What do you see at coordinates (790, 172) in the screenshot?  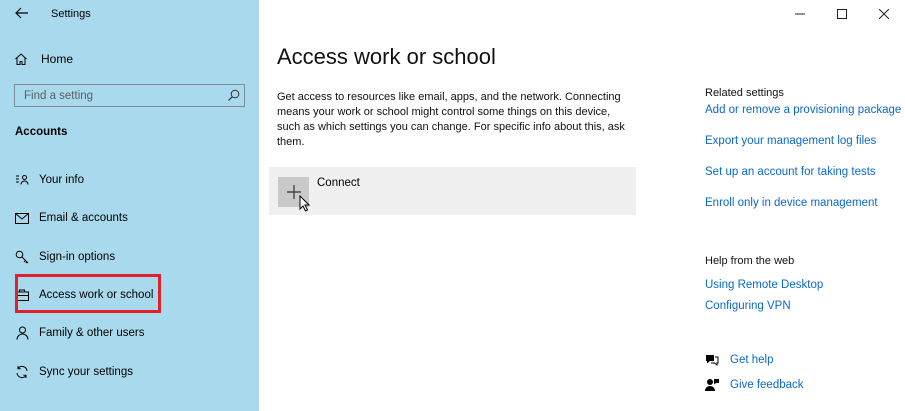 I see `link-account-for-tests: Set up an account for taking tests` at bounding box center [790, 172].